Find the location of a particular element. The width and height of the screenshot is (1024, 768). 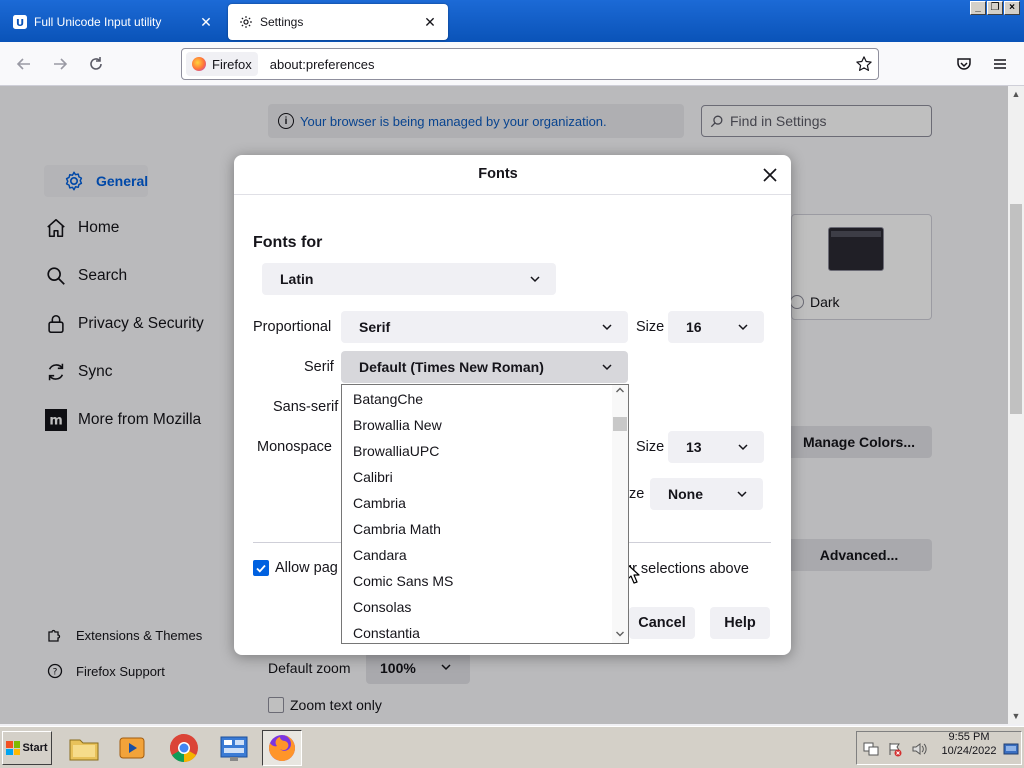

proportional-size-value: 16 is located at coordinates (694, 327).